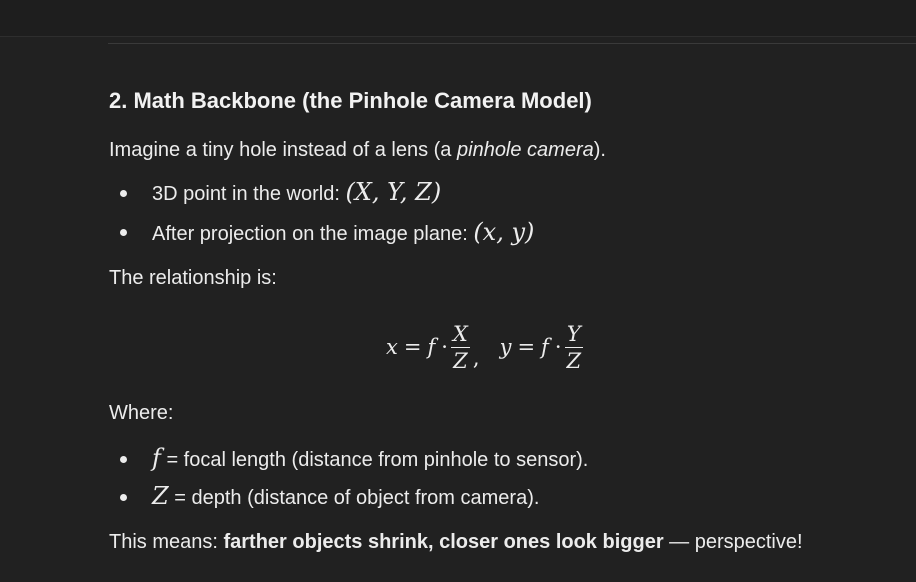  What do you see at coordinates (193, 278) in the screenshot?
I see `relationship-label: The relationship is:` at bounding box center [193, 278].